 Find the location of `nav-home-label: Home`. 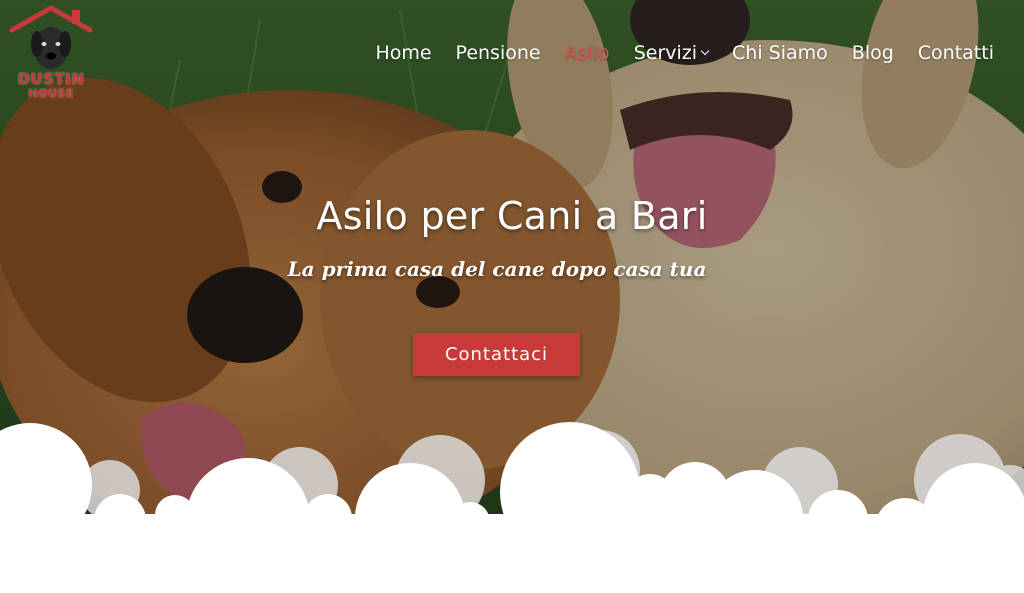

nav-home-label: Home is located at coordinates (403, 53).